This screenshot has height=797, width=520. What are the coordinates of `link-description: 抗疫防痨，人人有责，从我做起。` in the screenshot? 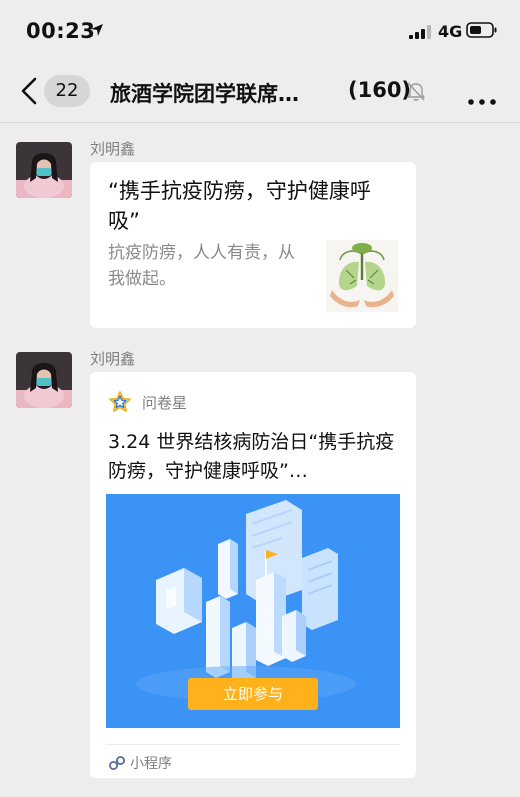 It's located at (201, 266).